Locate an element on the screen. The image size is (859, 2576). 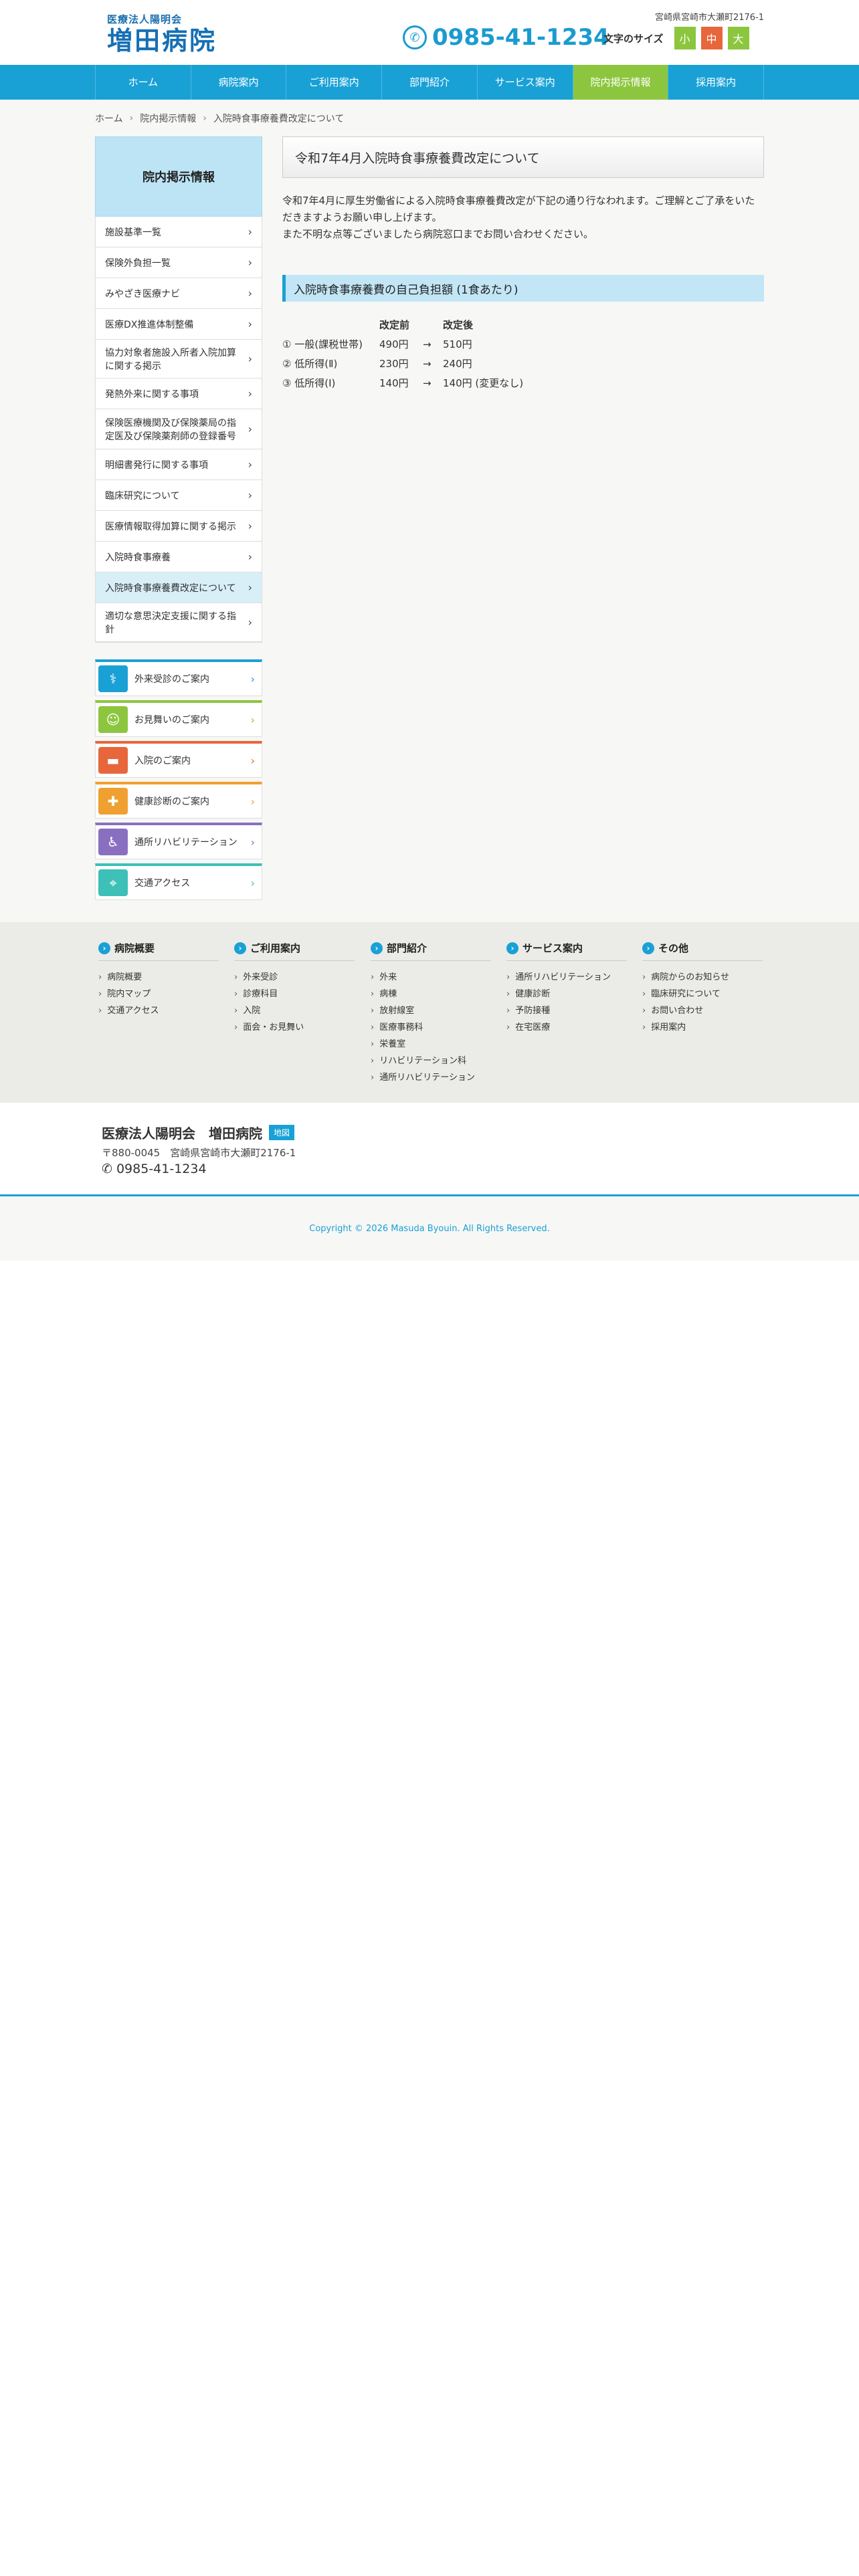
footer-link: 院内マップ is located at coordinates (158, 994).